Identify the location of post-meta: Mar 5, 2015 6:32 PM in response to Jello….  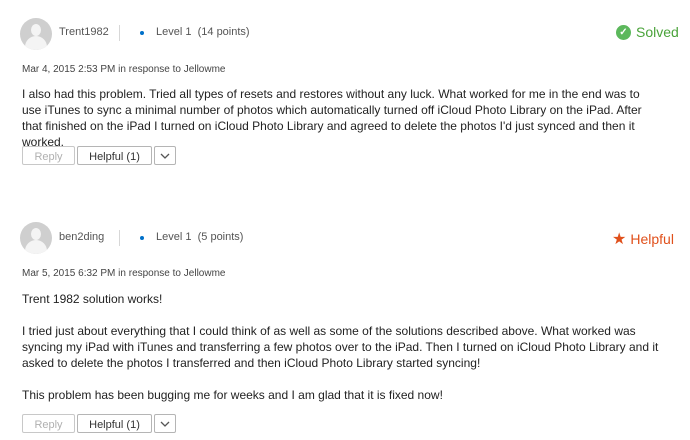
(123, 273).